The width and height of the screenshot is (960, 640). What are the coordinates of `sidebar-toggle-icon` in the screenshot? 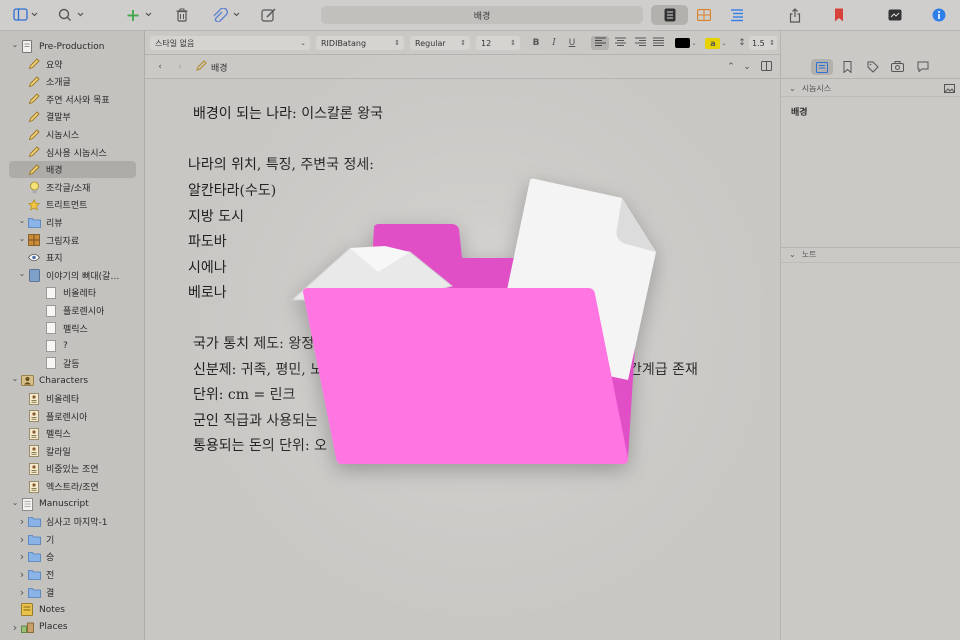 It's located at (26, 15).